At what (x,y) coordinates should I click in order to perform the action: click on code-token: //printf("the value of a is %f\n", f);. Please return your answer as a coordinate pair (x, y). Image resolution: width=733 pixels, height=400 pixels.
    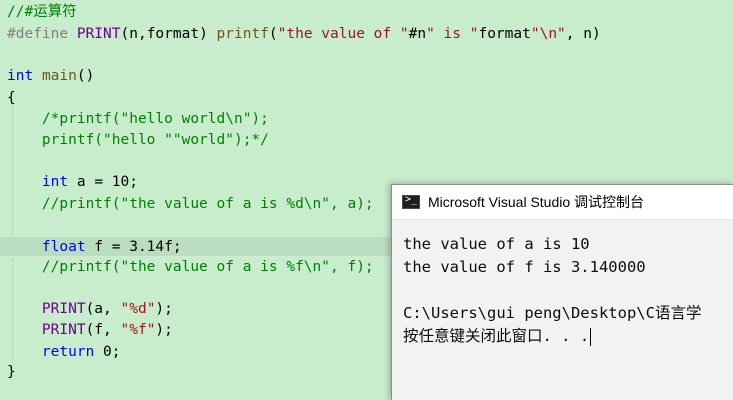
    Looking at the image, I should click on (190, 267).